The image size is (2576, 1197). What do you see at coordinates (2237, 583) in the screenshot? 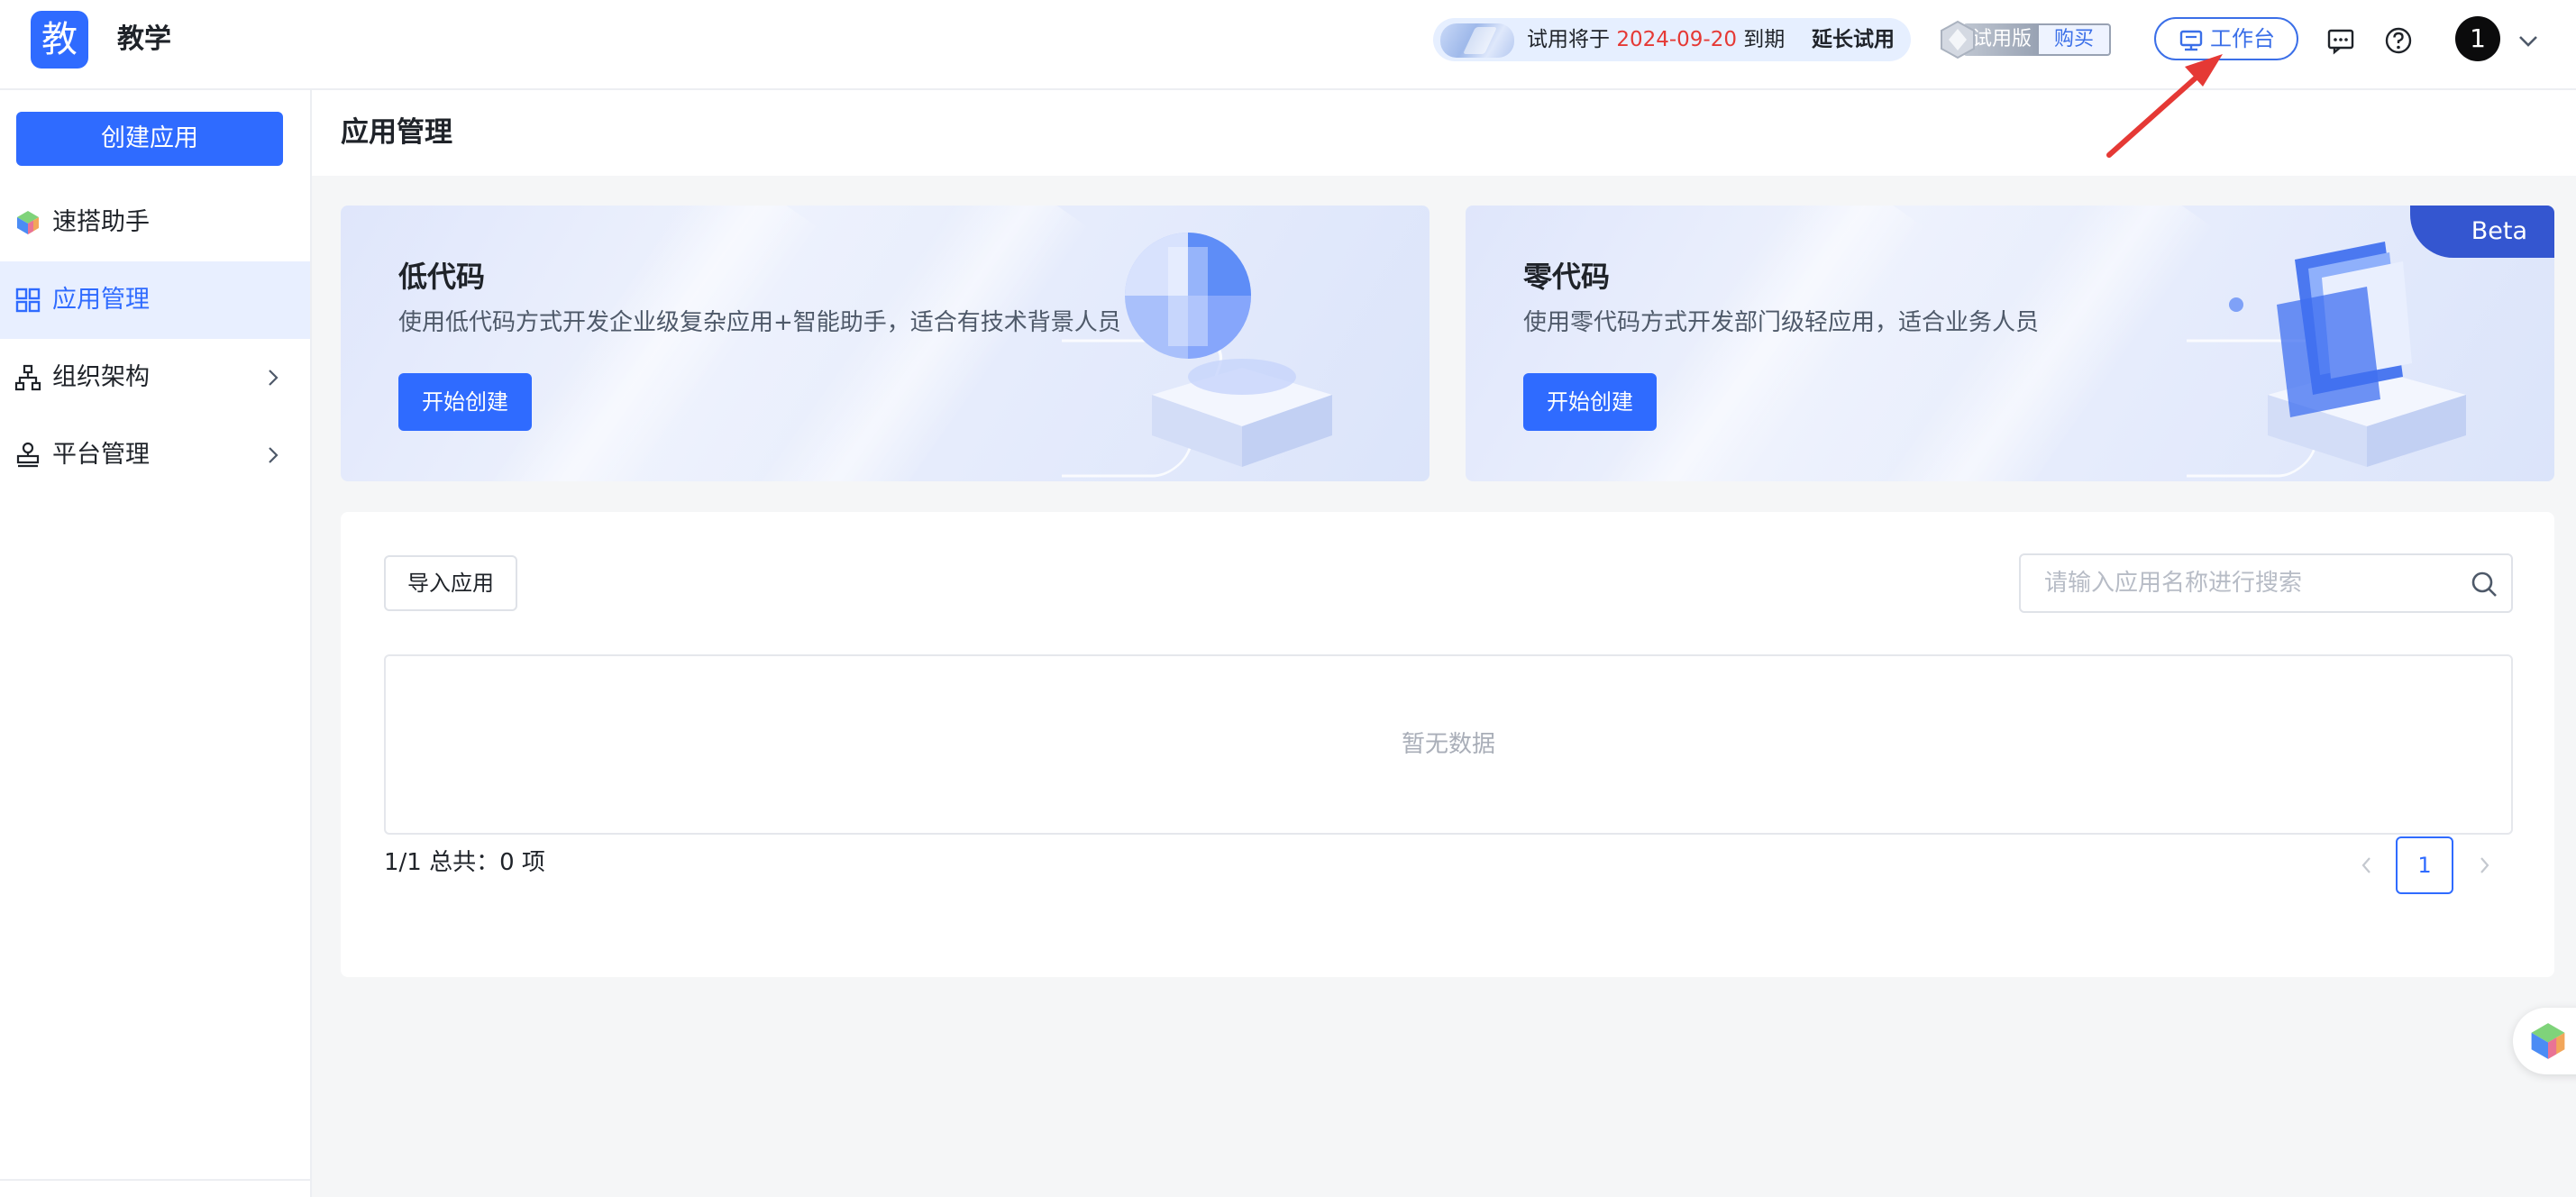
I see `search-input` at bounding box center [2237, 583].